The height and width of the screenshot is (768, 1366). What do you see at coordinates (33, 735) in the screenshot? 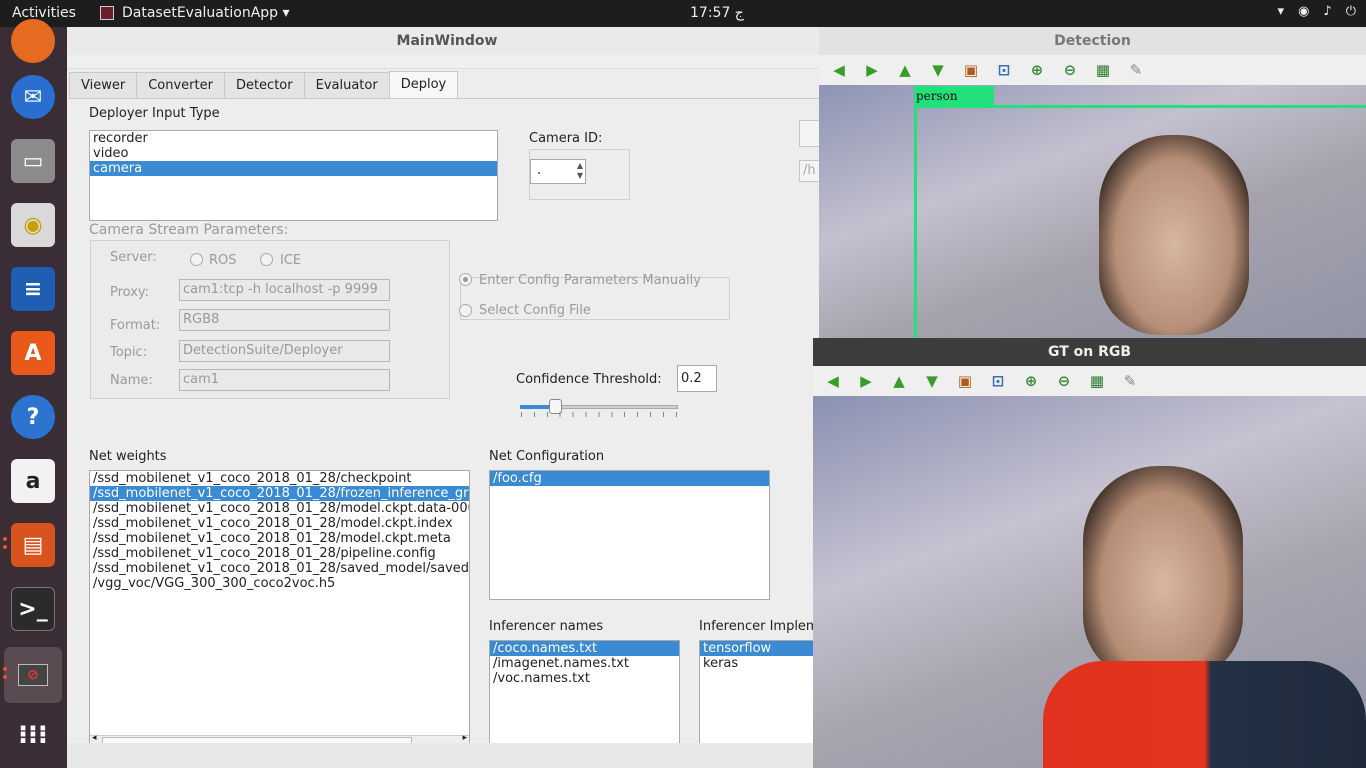
I see `apps-grid-icon: ⁝⁝⁝` at bounding box center [33, 735].